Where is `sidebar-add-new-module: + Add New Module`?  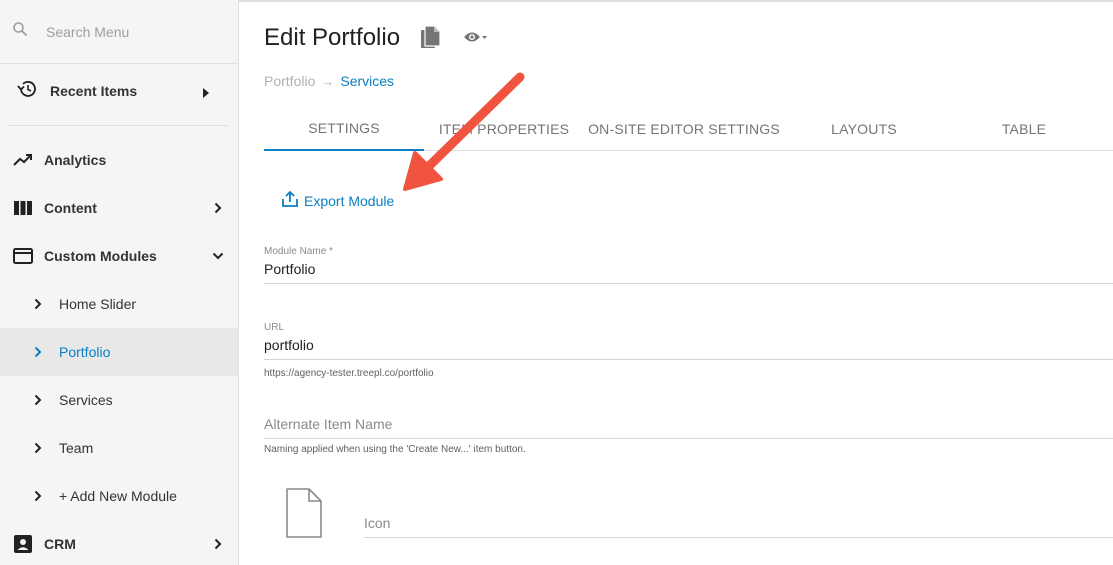 sidebar-add-new-module: + Add New Module is located at coordinates (119, 496).